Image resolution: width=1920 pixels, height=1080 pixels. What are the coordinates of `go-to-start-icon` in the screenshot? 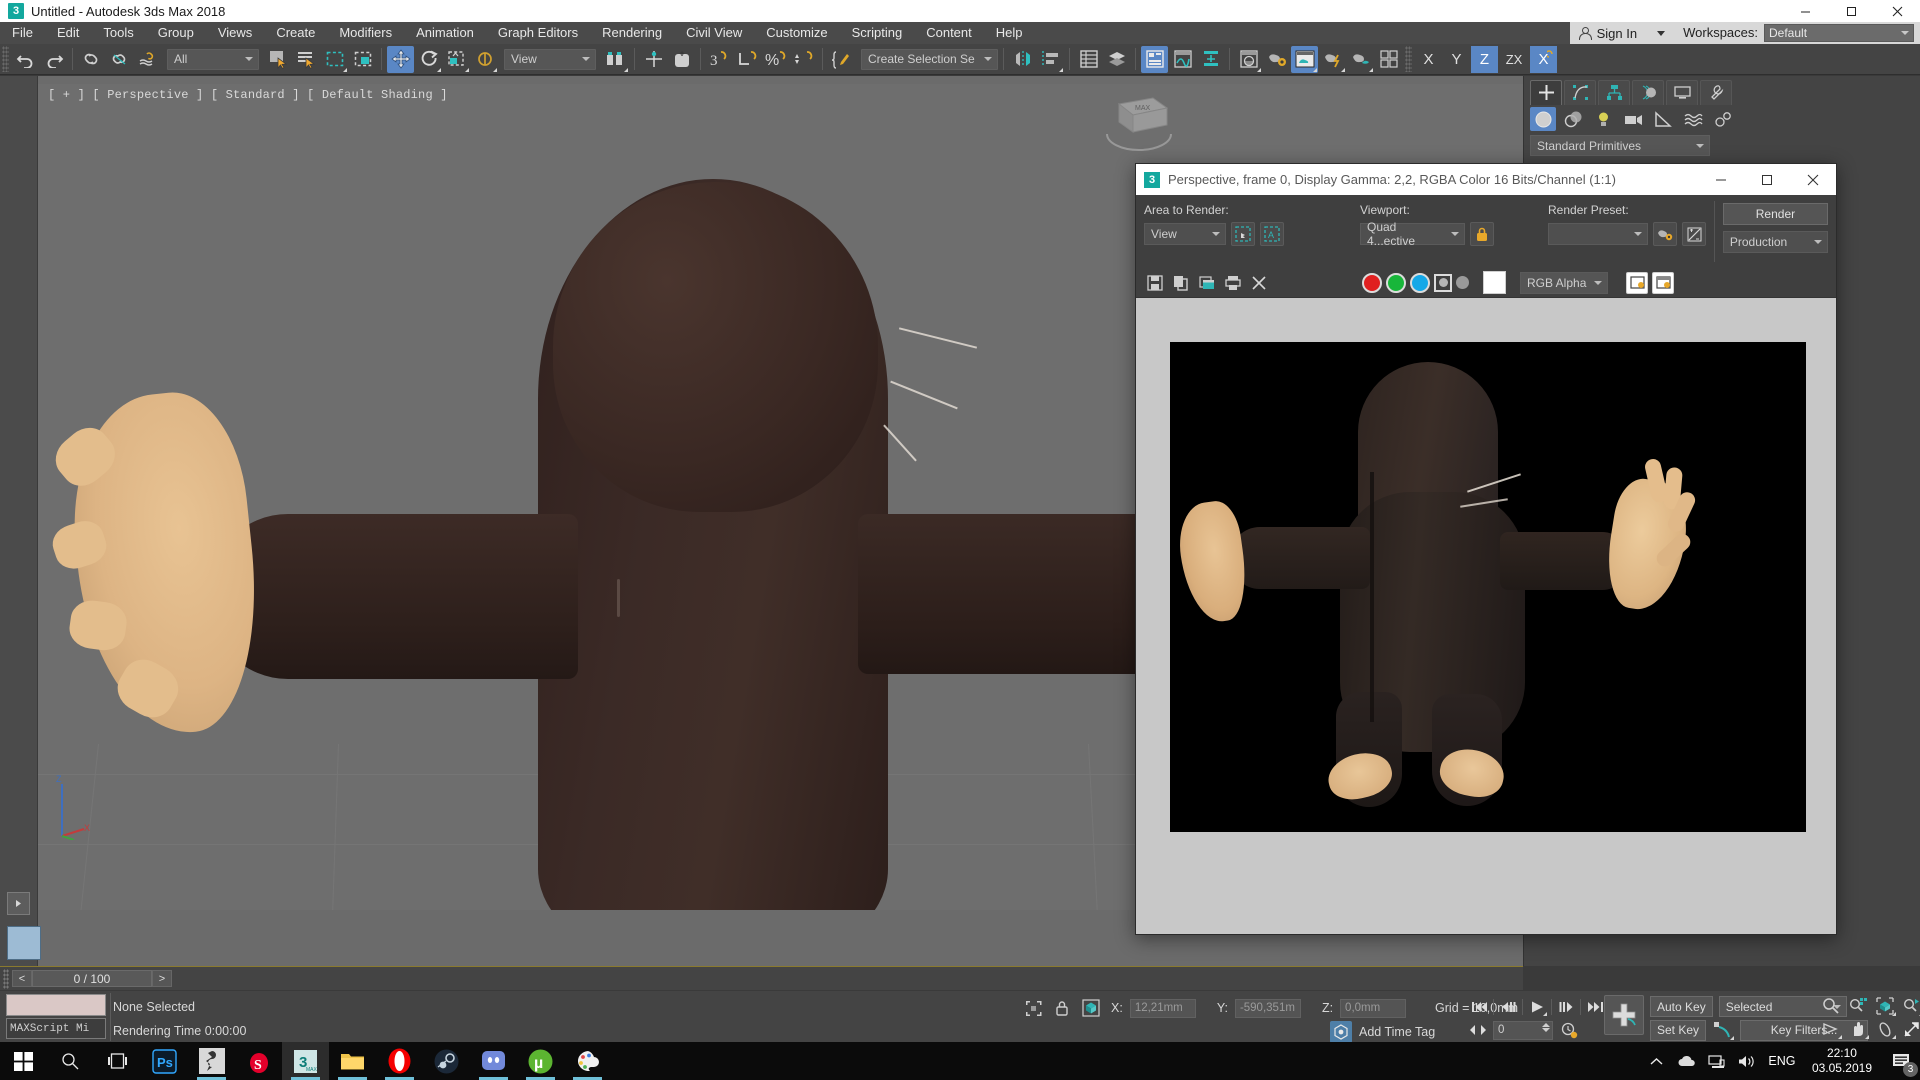 It's located at (1479, 1007).